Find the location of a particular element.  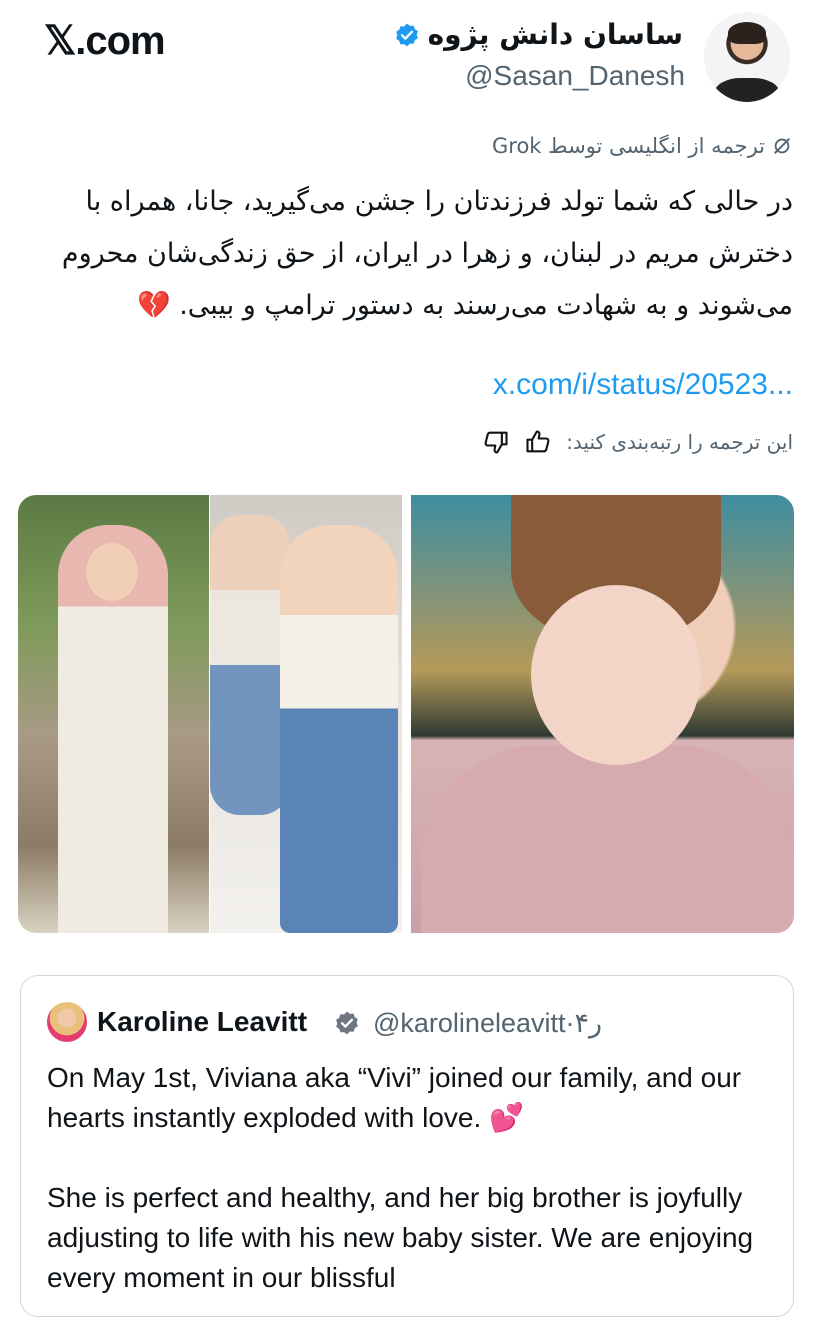

rate-translation: این ترجمه را رتبه‌بندی کنید: is located at coordinates (637, 442).